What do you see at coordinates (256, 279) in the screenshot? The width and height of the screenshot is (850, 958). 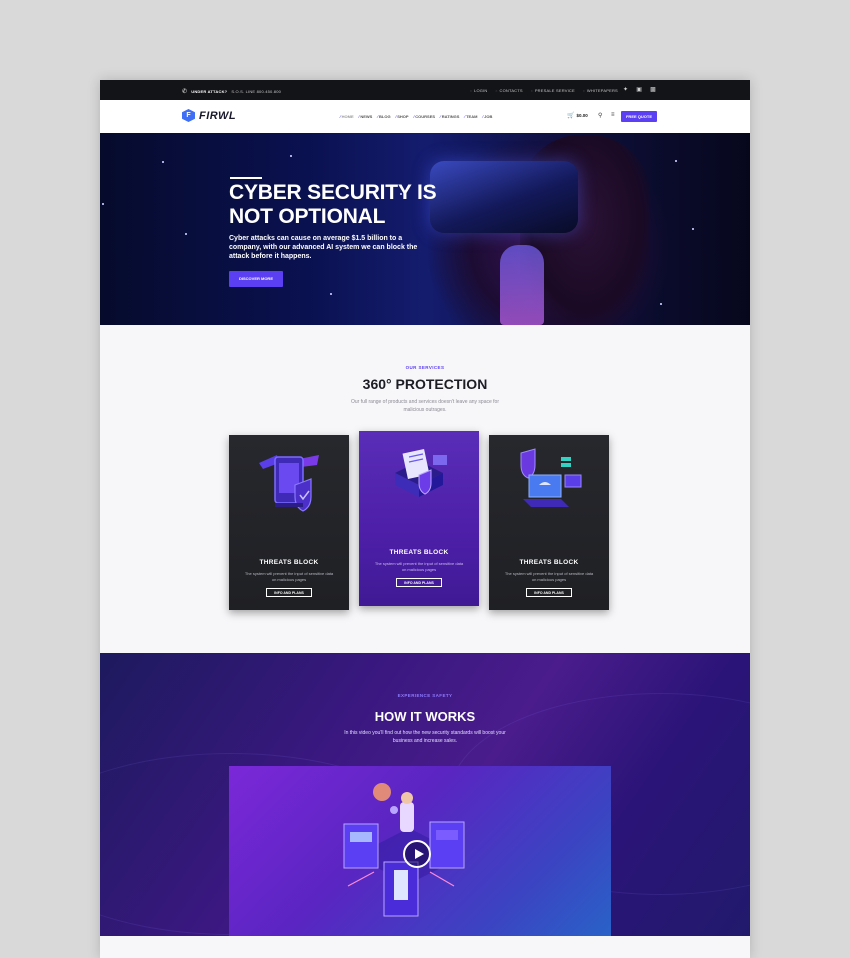 I see `discover-more-button: DISCOVER MORE` at bounding box center [256, 279].